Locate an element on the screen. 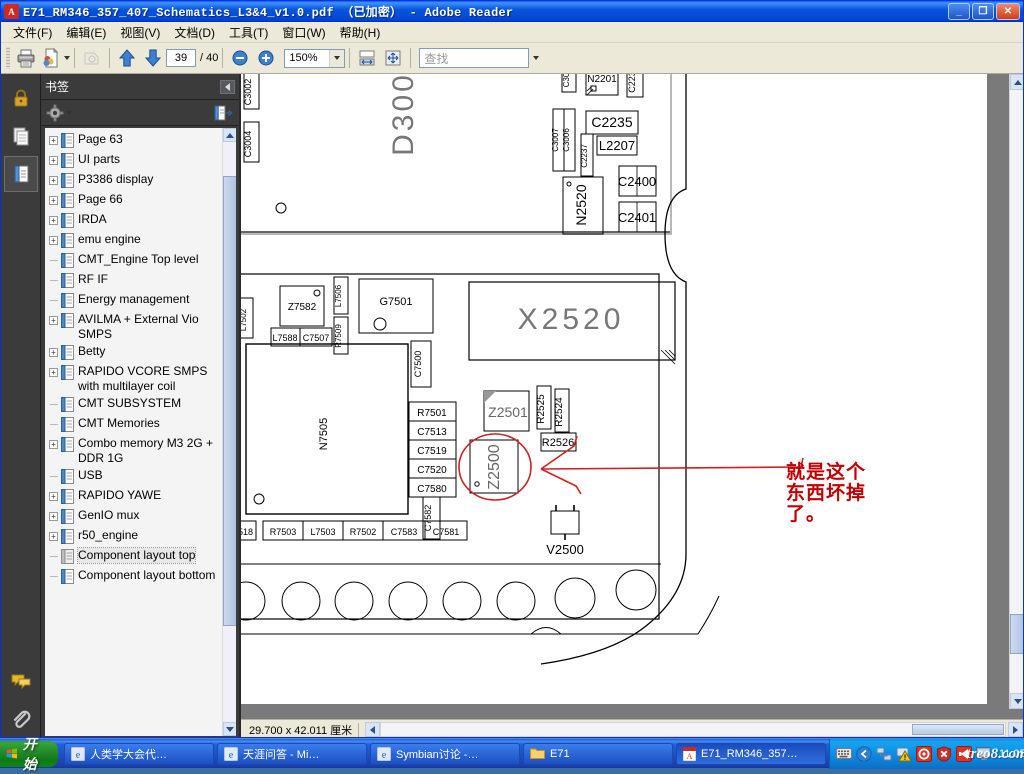 This screenshot has height=774, width=1024. menu-file: 文件(F) is located at coordinates (32, 32).